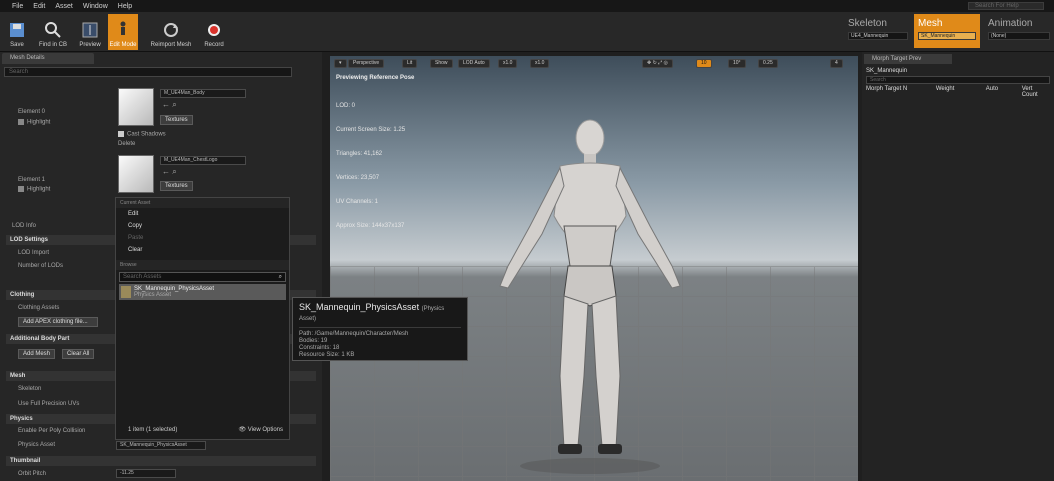 The image size is (1054, 481). I want to click on cast-shadows-checkbox: Cast Shadows, so click(142, 134).